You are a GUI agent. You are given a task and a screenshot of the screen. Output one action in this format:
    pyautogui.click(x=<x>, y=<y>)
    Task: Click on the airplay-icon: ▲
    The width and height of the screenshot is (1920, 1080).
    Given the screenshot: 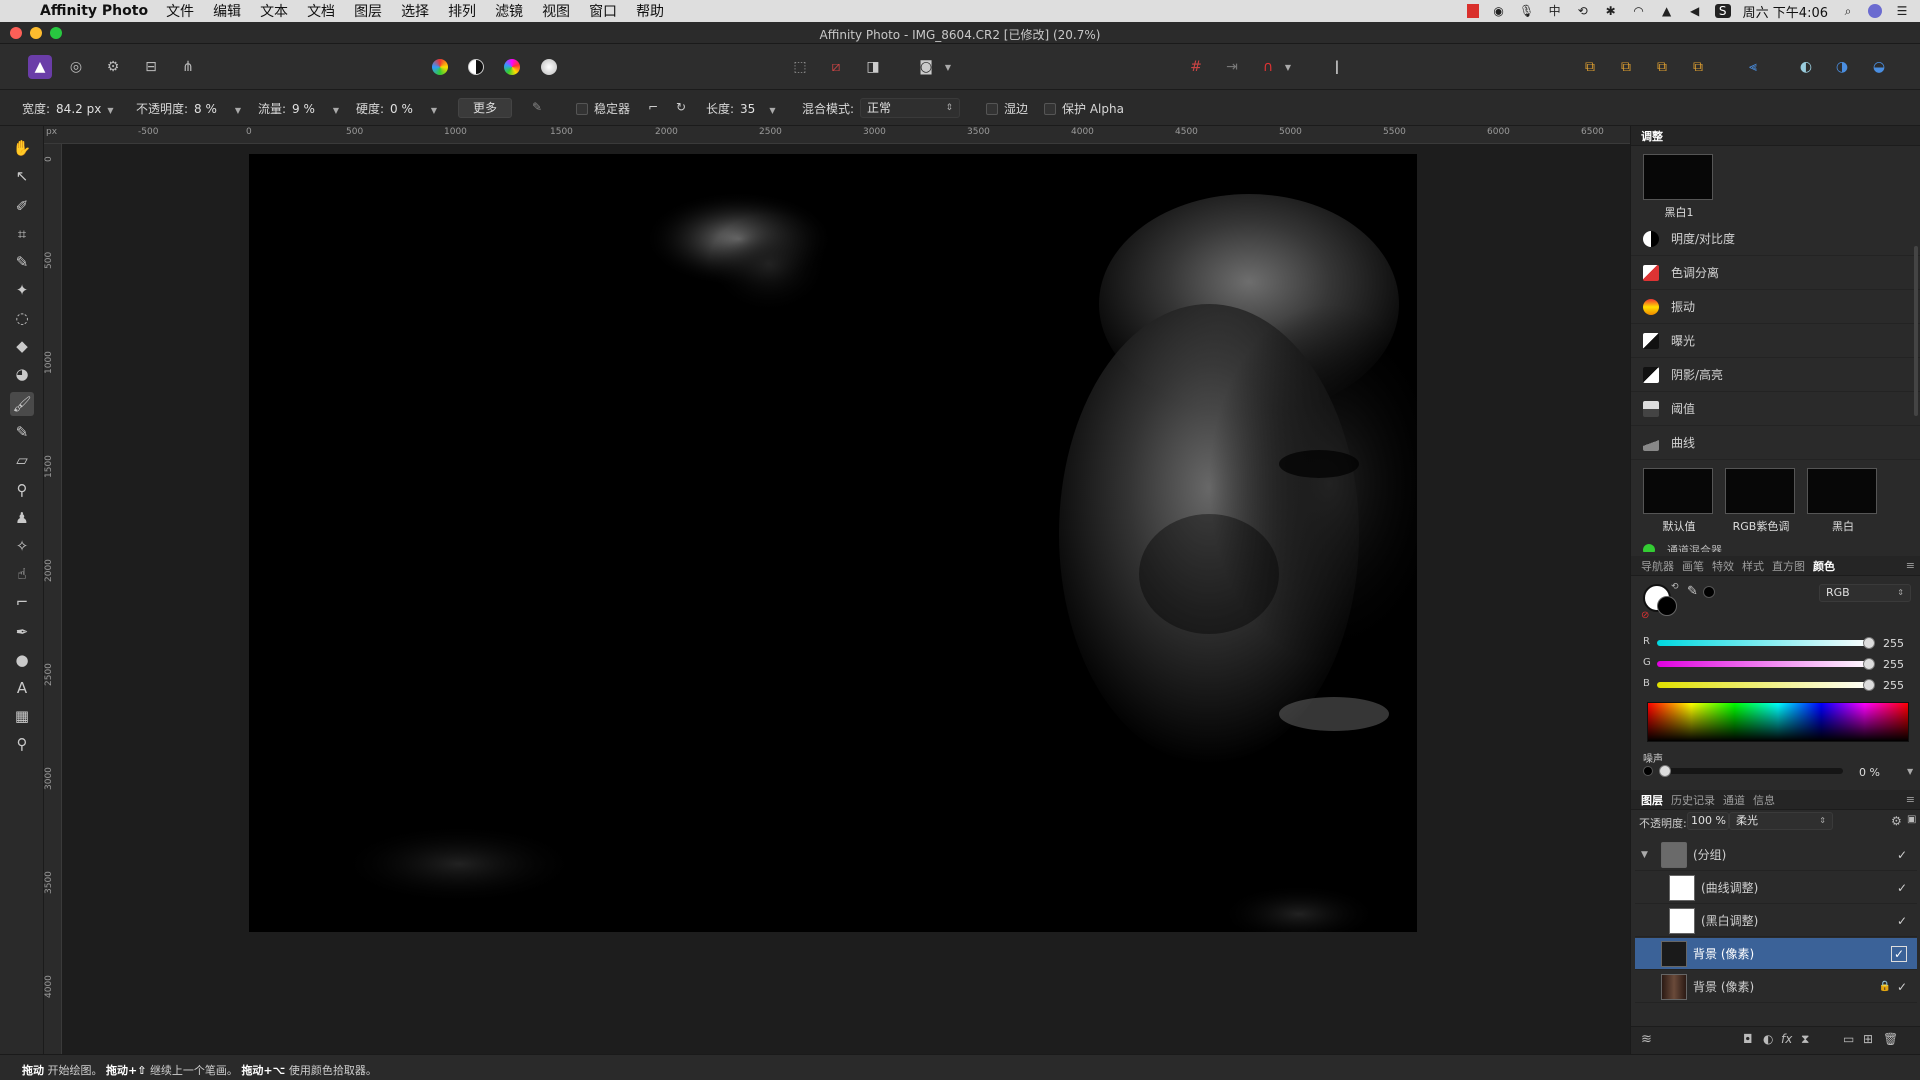 What is the action you would take?
    pyautogui.click(x=1667, y=11)
    